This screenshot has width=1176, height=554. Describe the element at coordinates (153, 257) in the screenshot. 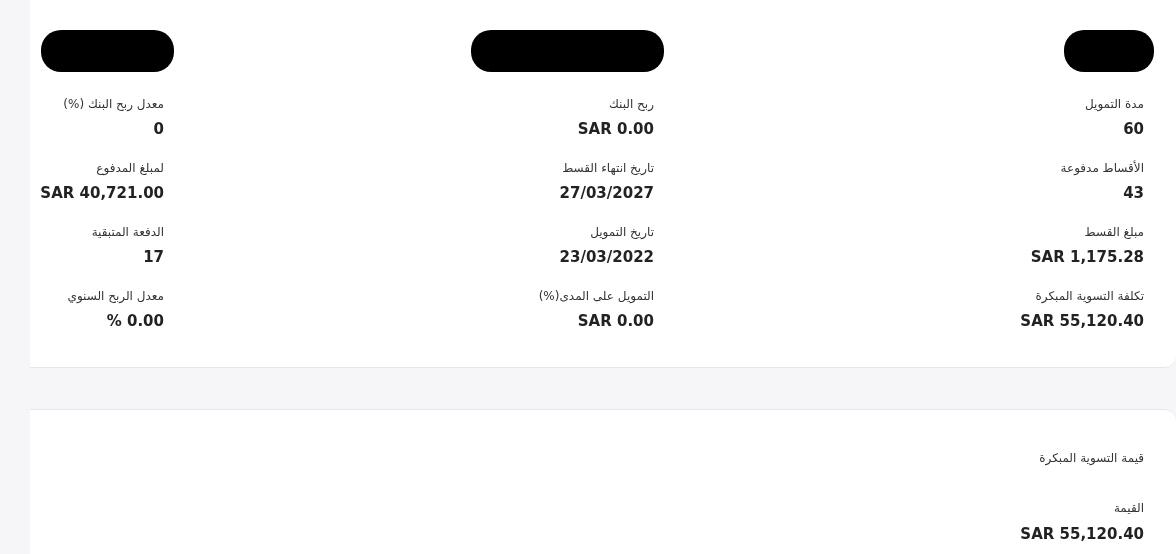

I see `field-value: 17` at that location.